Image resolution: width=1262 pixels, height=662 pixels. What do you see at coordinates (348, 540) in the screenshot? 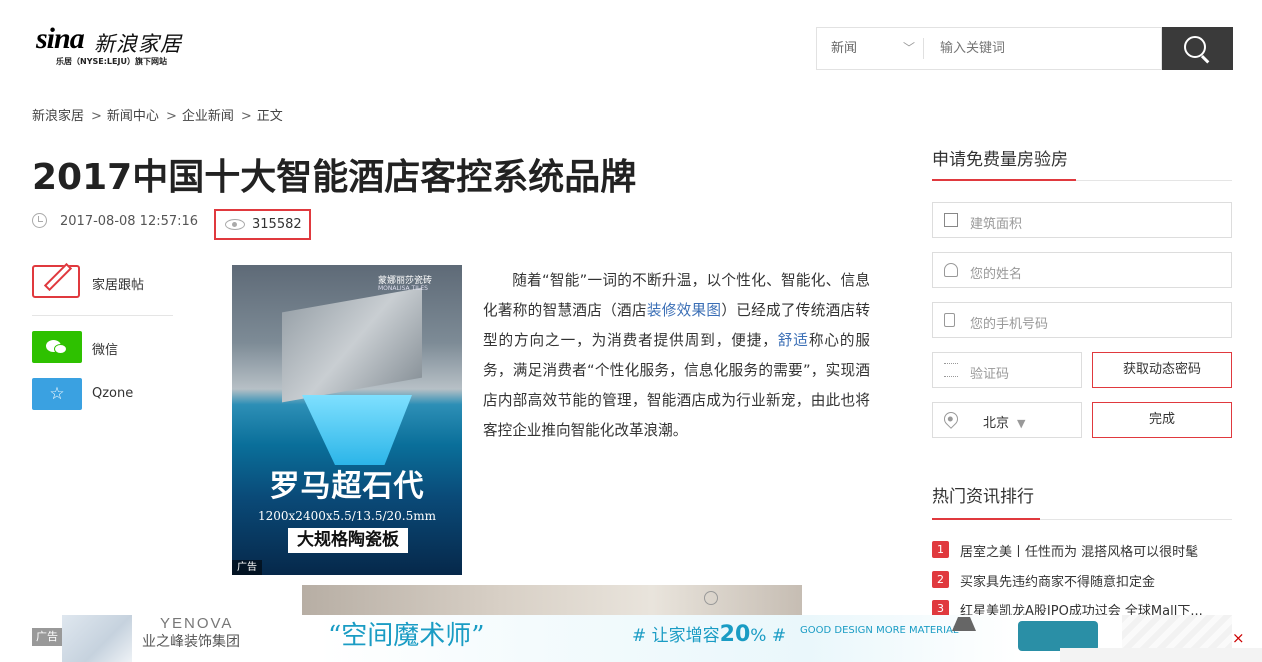
I see `ad-tag: 大规格陶瓷板` at bounding box center [348, 540].